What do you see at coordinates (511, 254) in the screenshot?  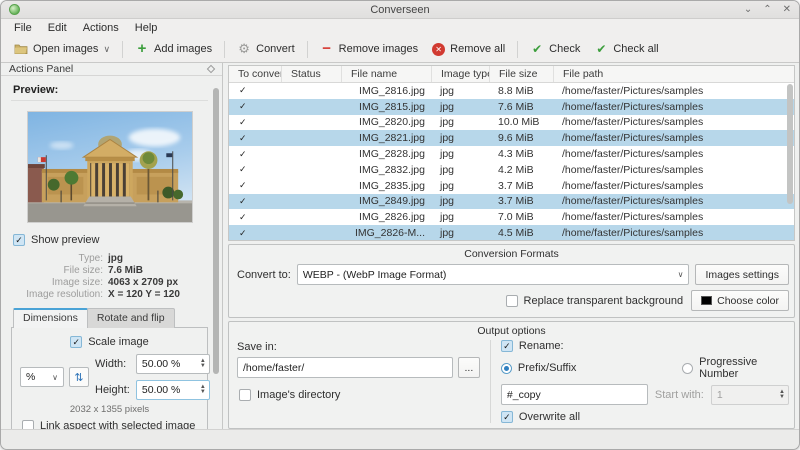 I see `conversion-formats-title: Conversion Formats` at bounding box center [511, 254].